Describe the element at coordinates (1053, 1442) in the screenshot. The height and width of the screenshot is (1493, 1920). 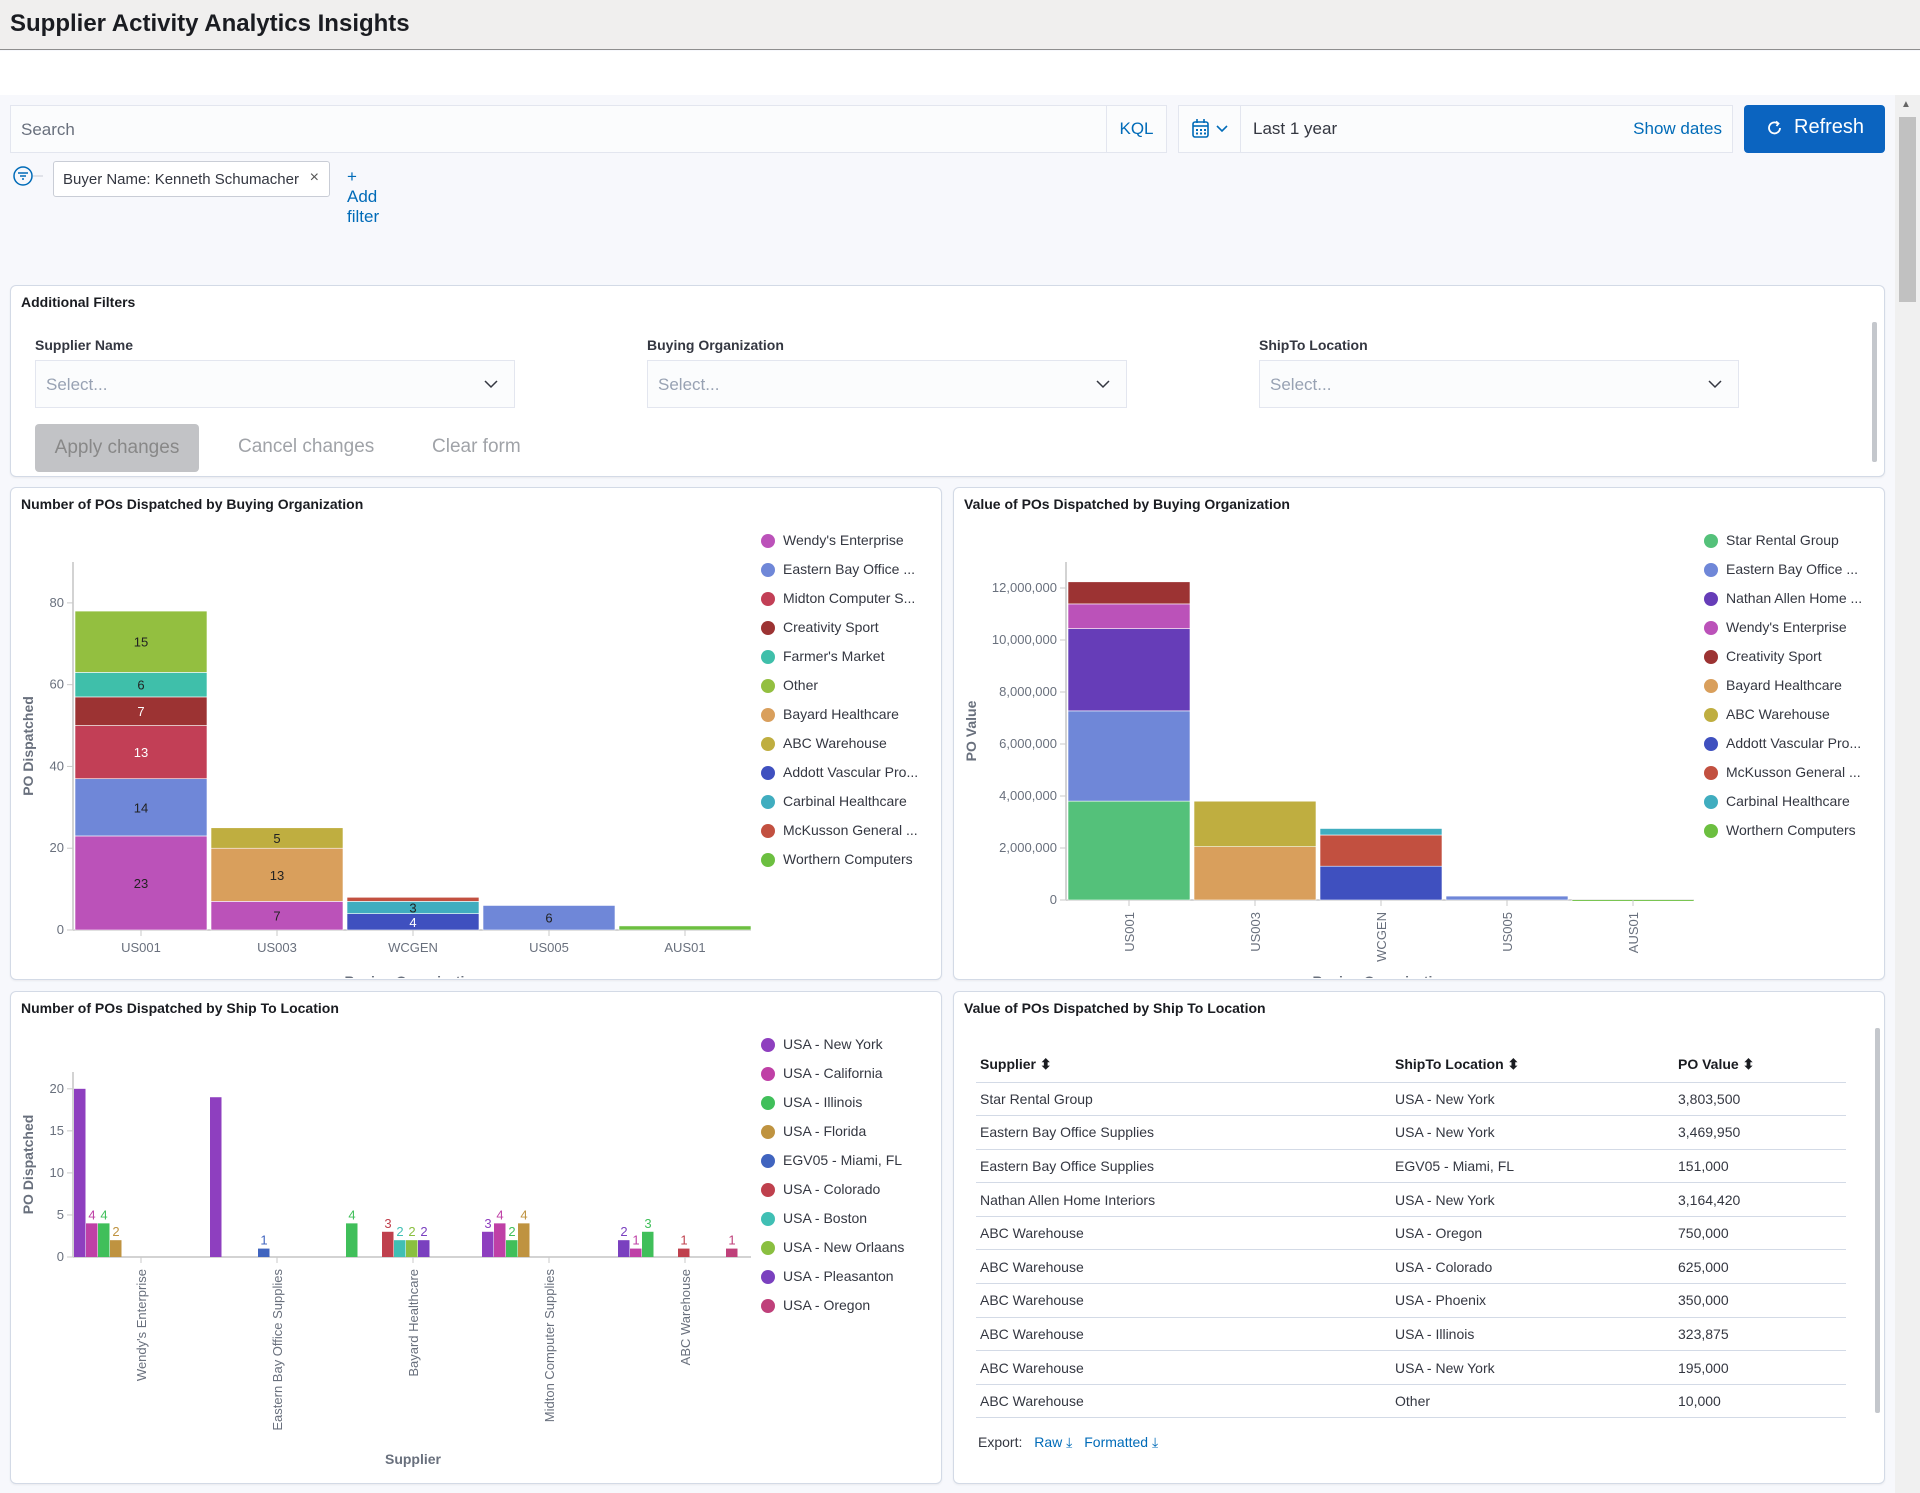
I see `export-raw-link: Raw ⤓` at that location.